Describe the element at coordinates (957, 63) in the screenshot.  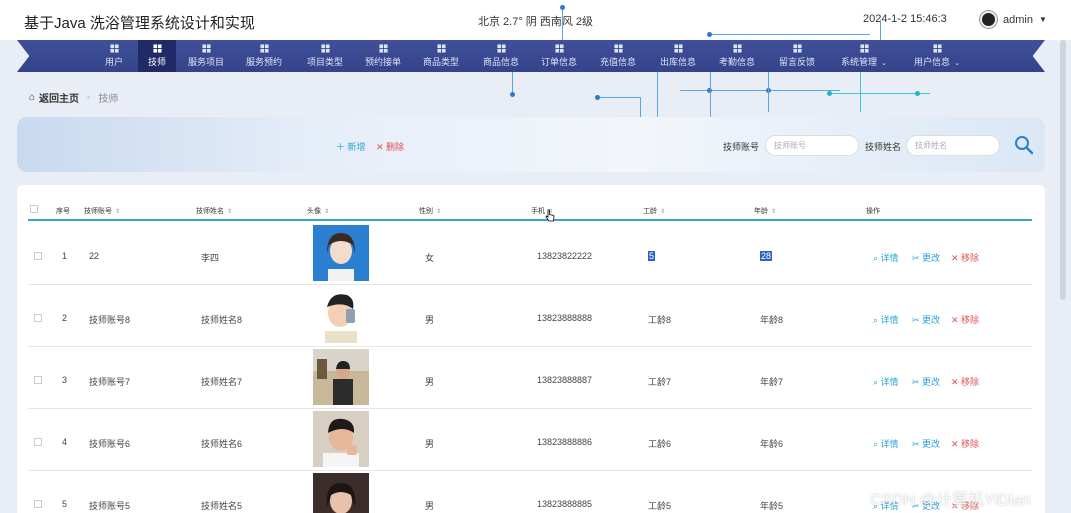
I see `chevron-down-icon: ⌄` at that location.